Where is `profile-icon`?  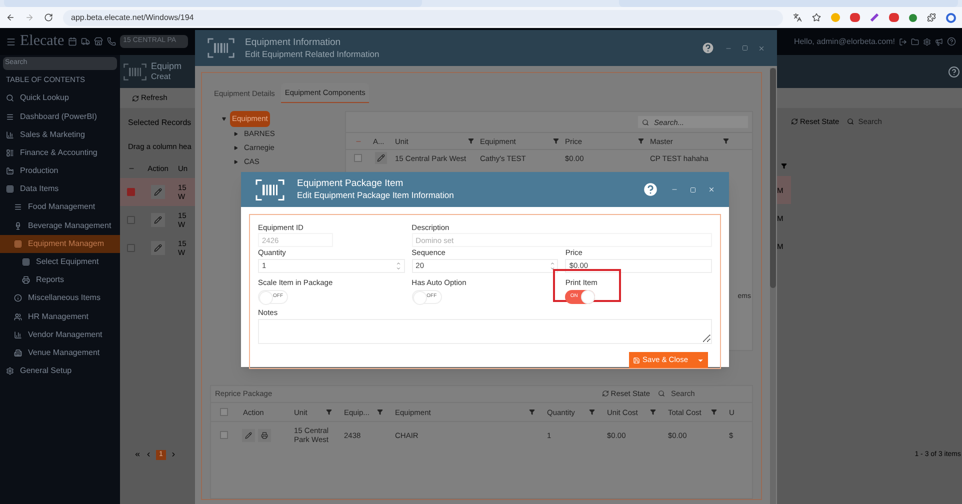
profile-icon is located at coordinates (951, 17).